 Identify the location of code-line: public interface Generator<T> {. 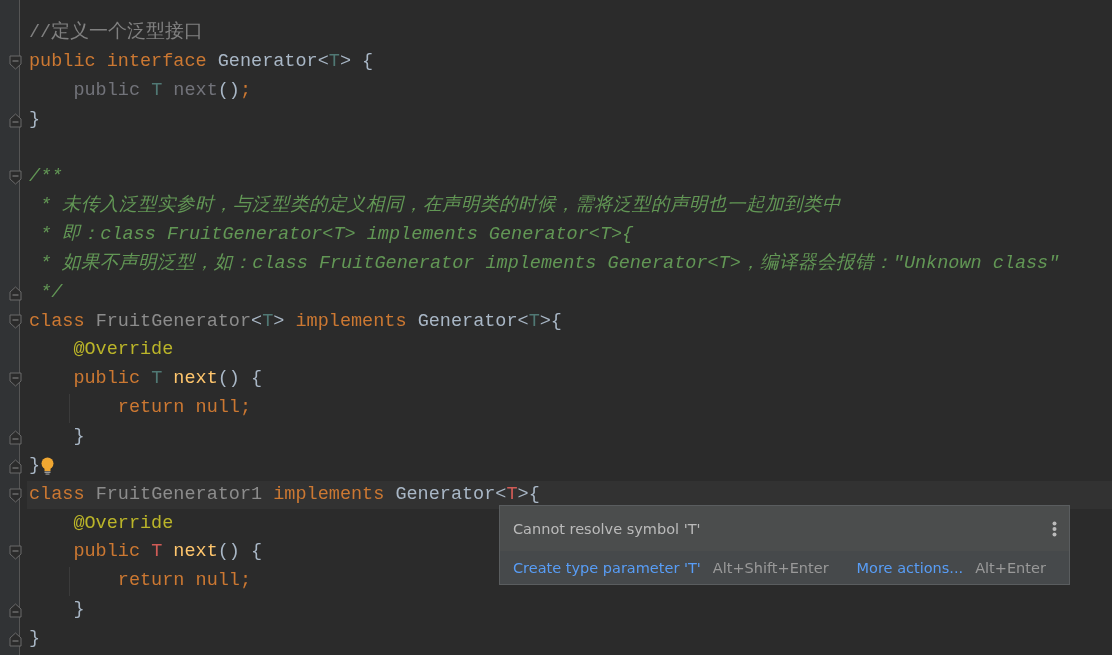
(201, 62).